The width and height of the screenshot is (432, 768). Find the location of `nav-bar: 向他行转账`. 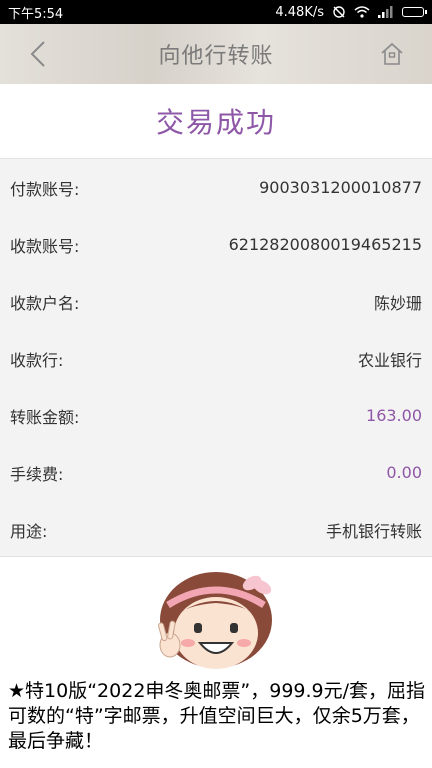

nav-bar: 向他行转账 is located at coordinates (216, 54).